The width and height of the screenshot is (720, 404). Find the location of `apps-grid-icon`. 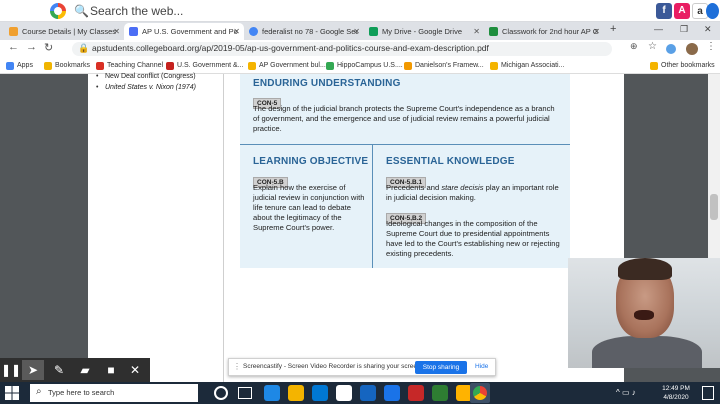

apps-grid-icon is located at coordinates (10, 66).